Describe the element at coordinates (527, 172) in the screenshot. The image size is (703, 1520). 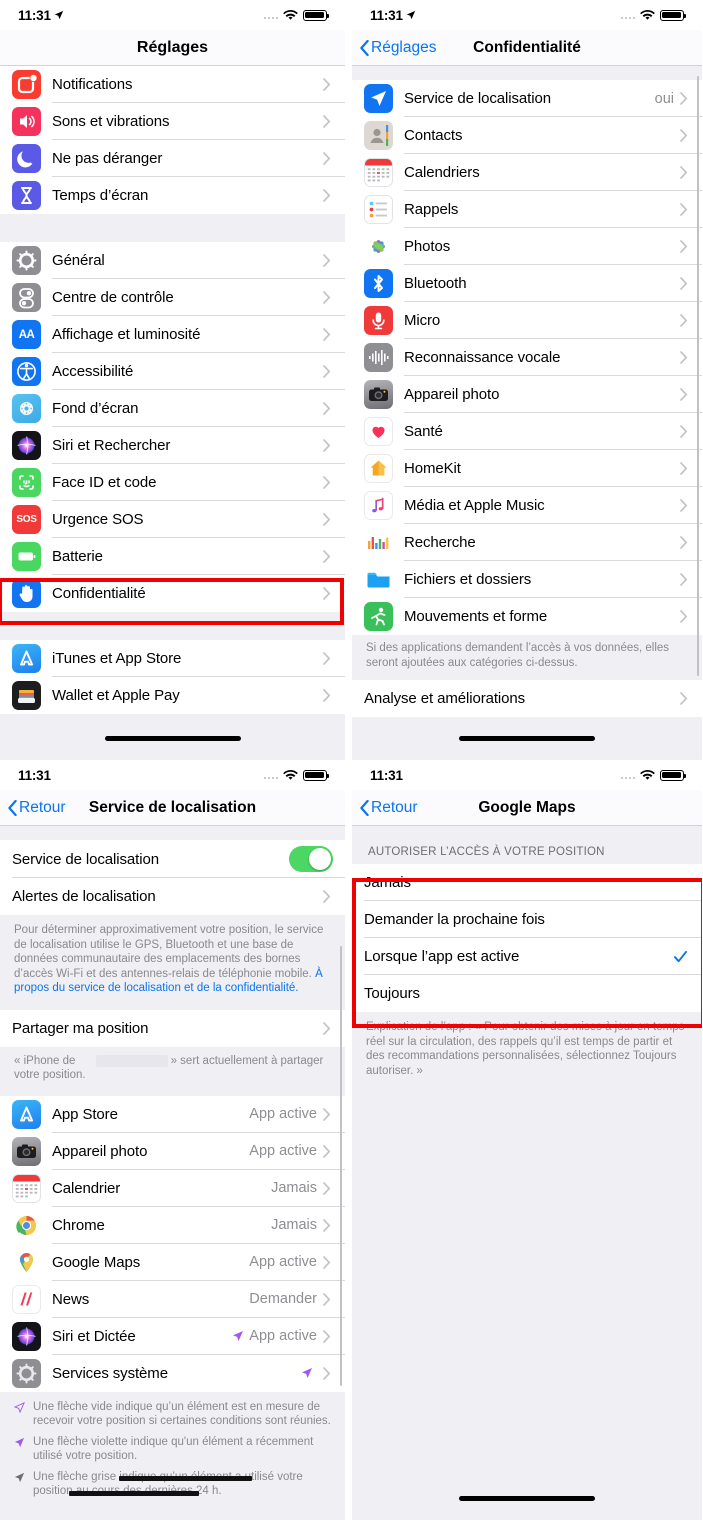
I see `list-item: Calendriers` at that location.